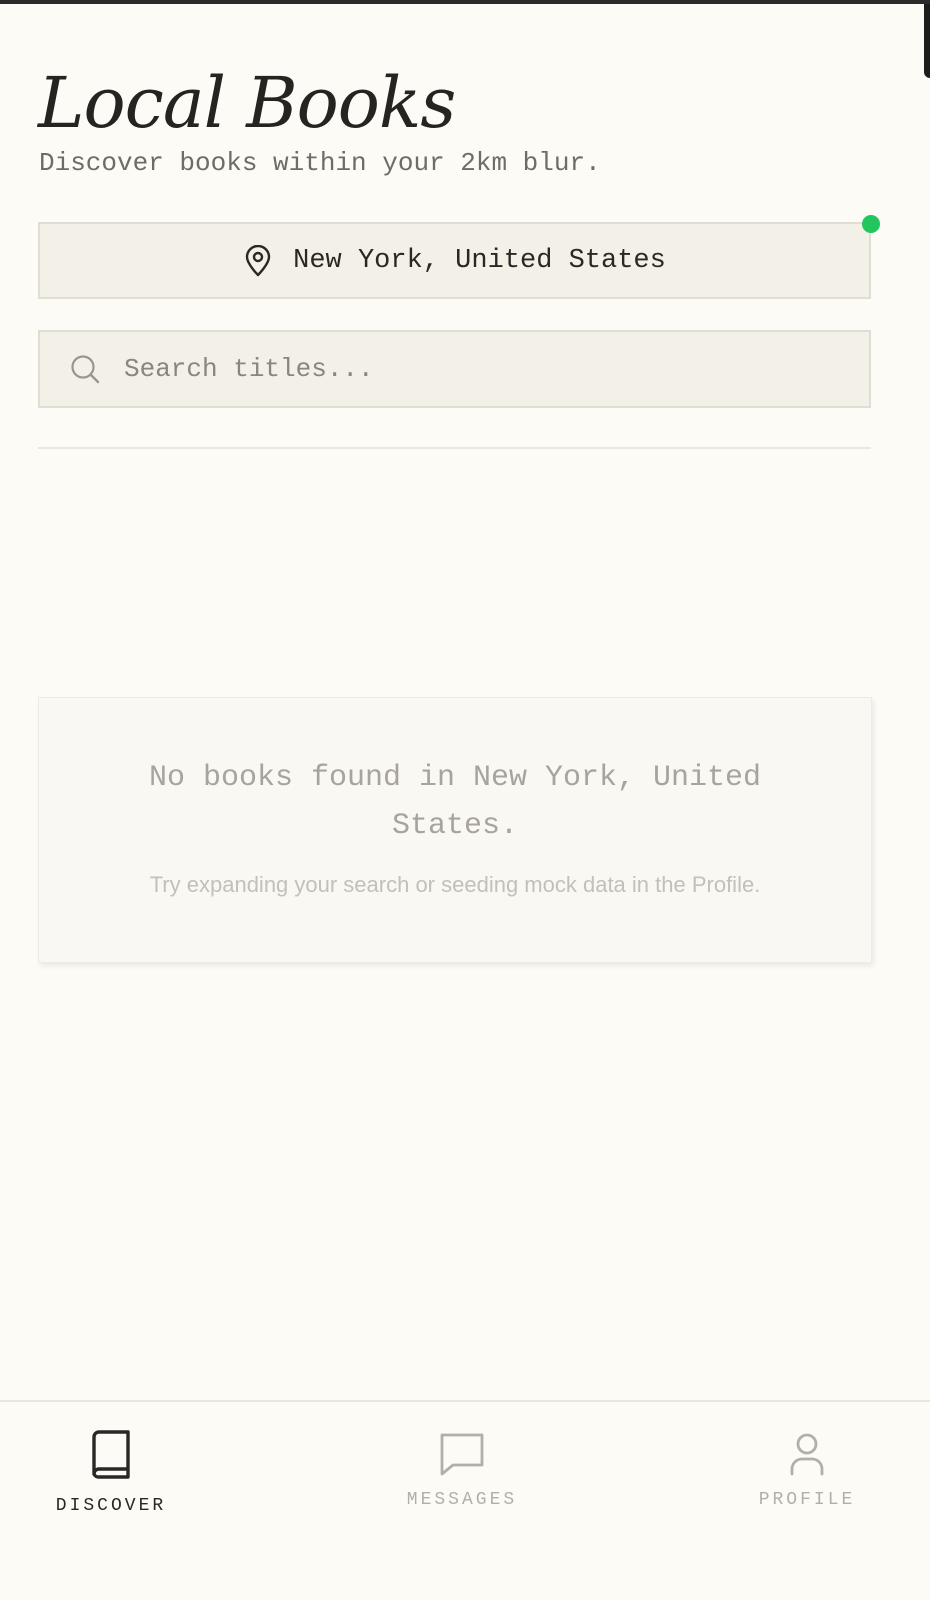  Describe the element at coordinates (927, 41) in the screenshot. I see `window-edge` at that location.